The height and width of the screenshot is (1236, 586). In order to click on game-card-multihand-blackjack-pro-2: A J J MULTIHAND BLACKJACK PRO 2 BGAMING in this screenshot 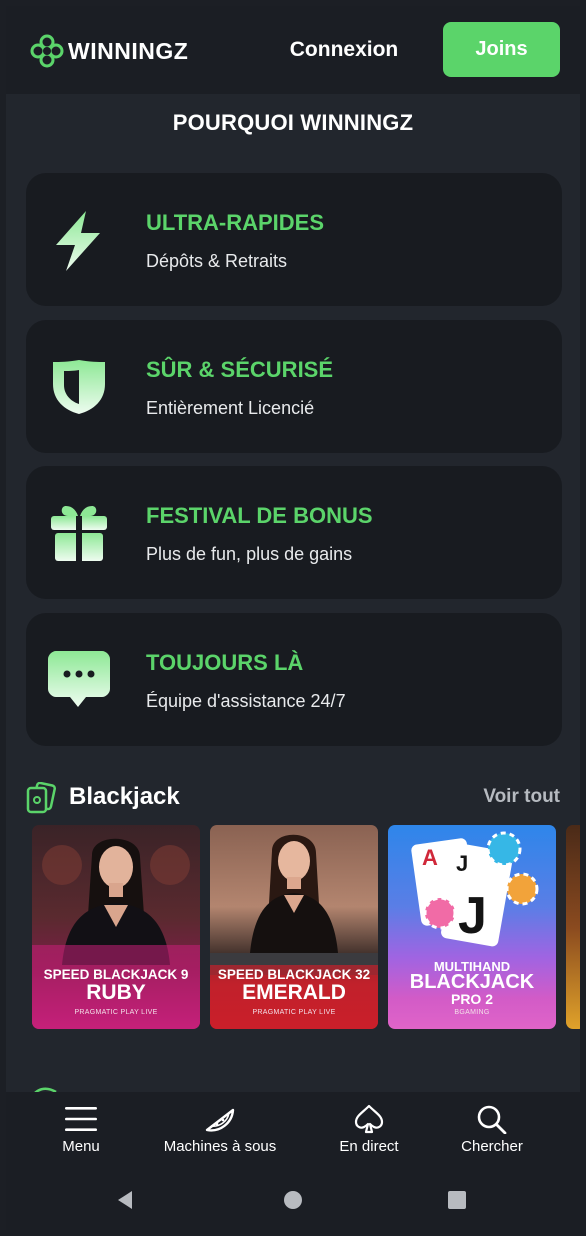, I will do `click(472, 927)`.